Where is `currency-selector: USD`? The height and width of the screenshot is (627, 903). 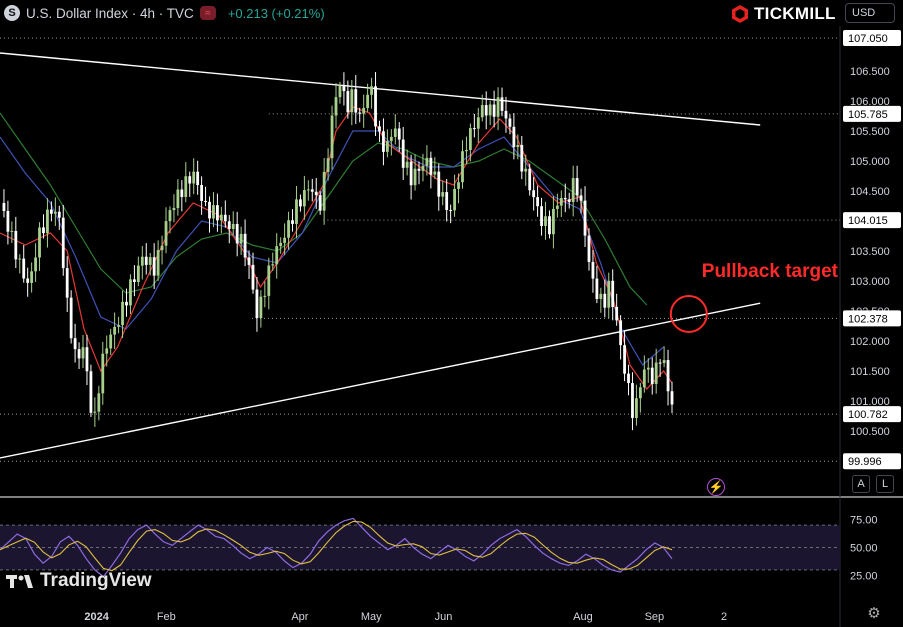 currency-selector: USD is located at coordinates (870, 13).